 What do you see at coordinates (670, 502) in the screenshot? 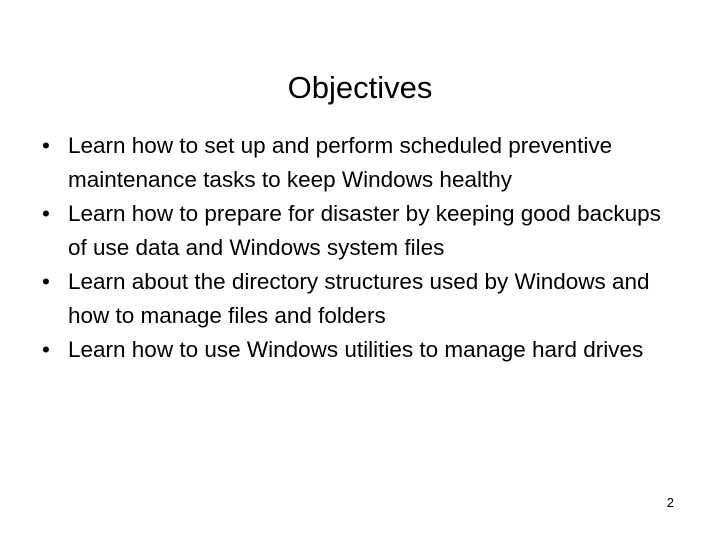
I see `slide-page-number: 2` at bounding box center [670, 502].